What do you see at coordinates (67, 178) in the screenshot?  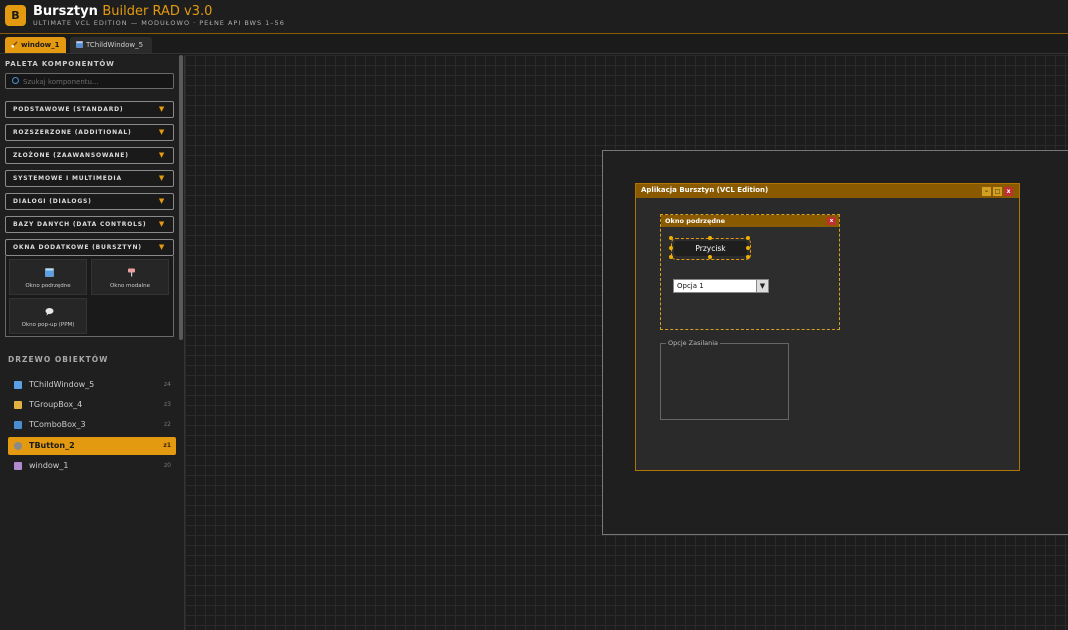 I see `category-label: SYSTEMOWE I MULTIMEDIA` at bounding box center [67, 178].